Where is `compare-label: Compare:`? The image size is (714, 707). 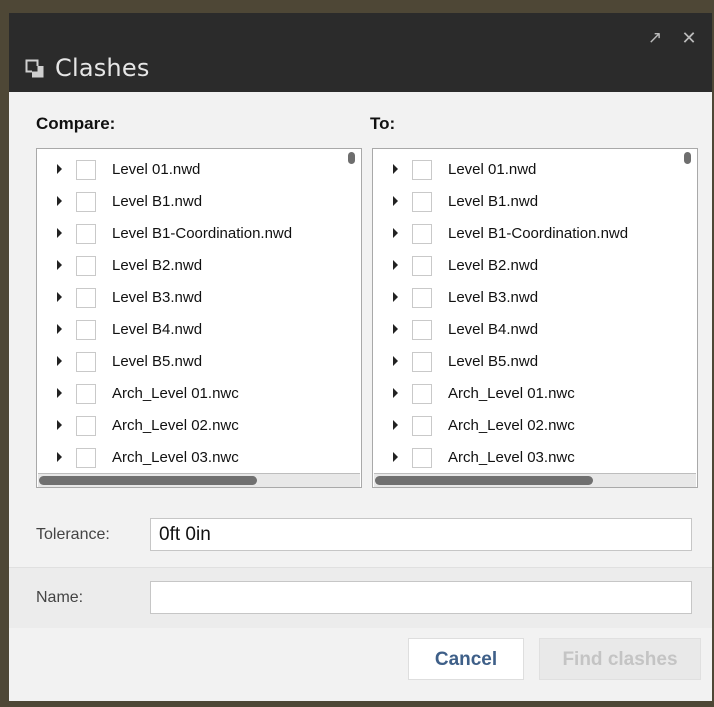 compare-label: Compare: is located at coordinates (76, 123).